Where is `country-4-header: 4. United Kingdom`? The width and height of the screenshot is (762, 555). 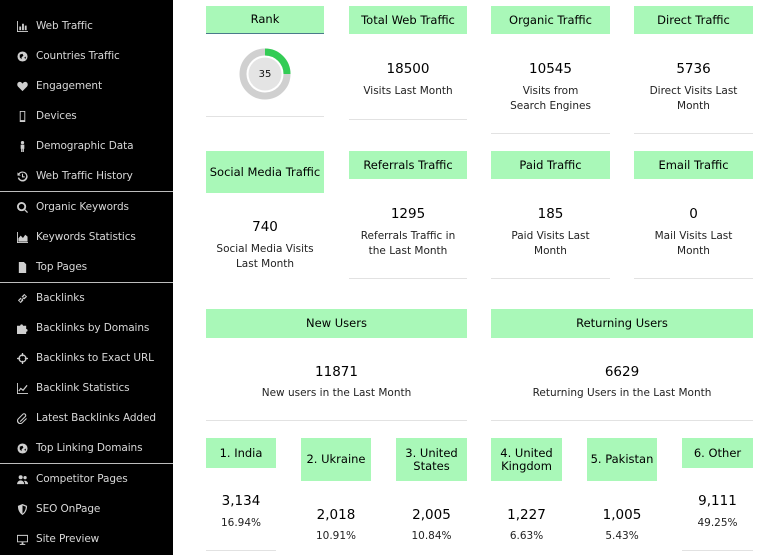 country-4-header: 4. United Kingdom is located at coordinates (526, 459).